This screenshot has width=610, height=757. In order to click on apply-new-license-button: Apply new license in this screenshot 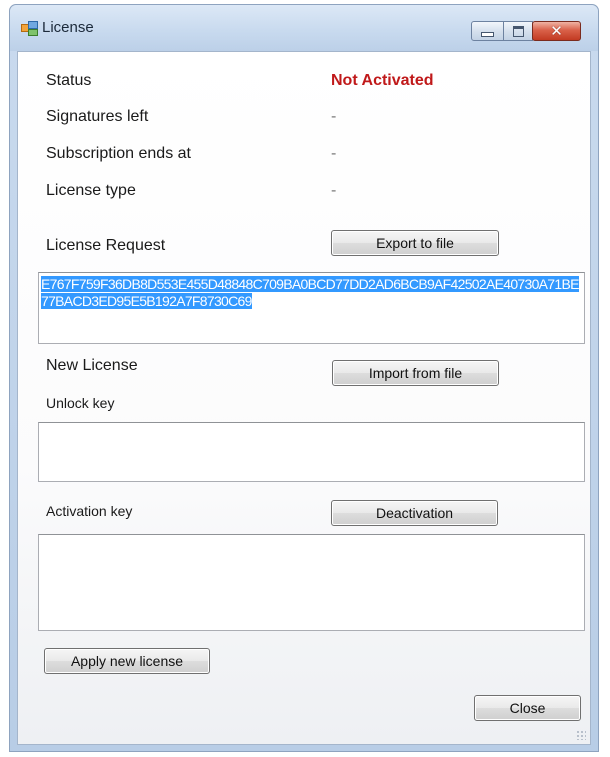, I will do `click(127, 661)`.